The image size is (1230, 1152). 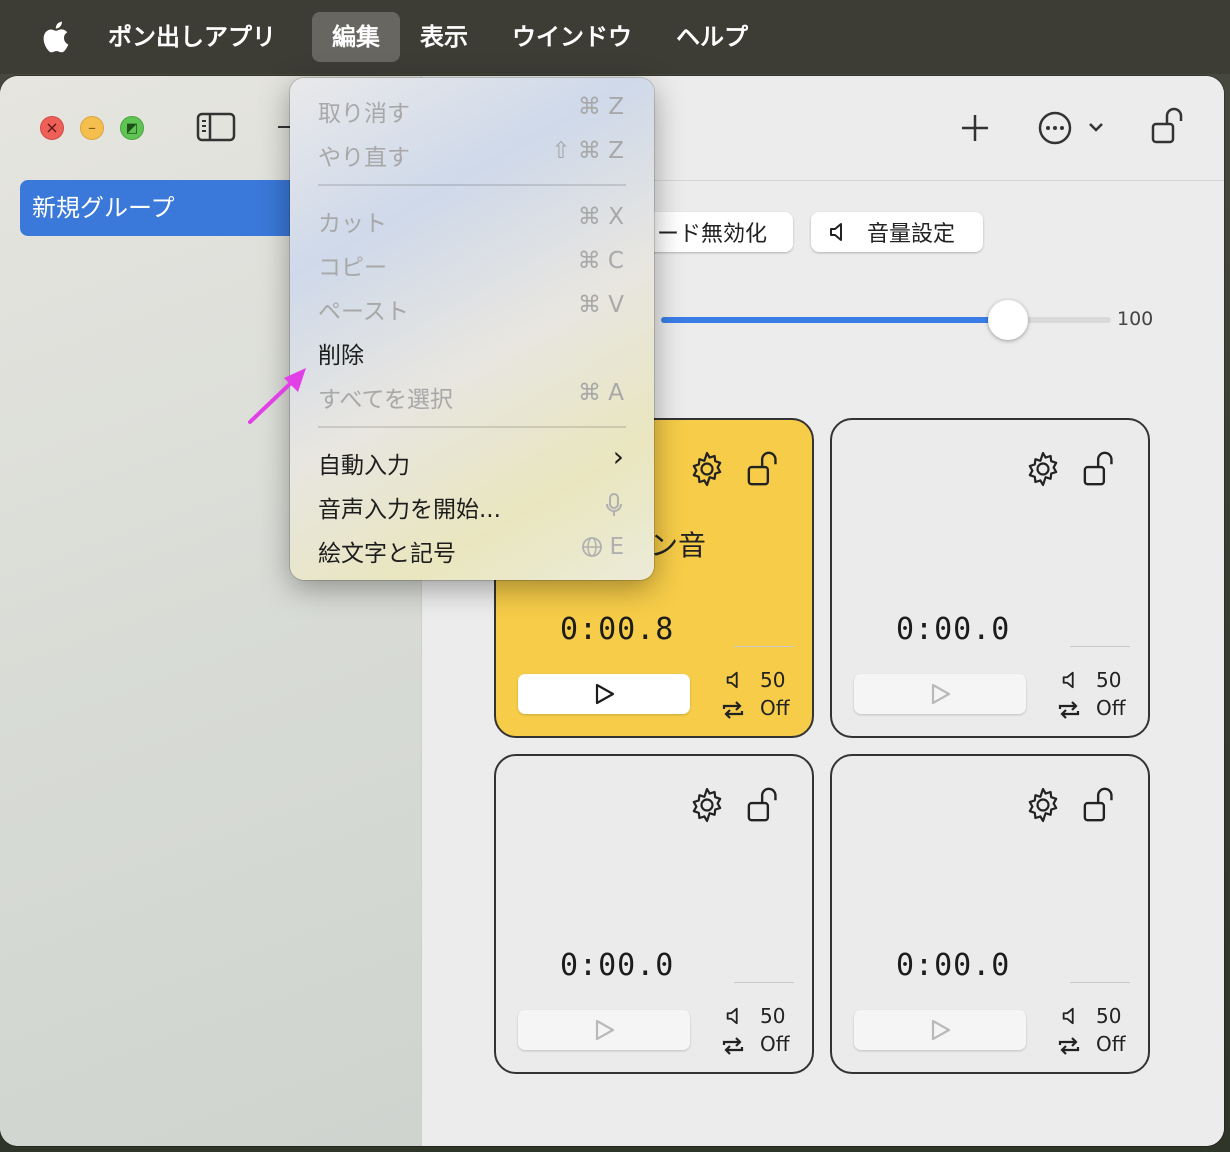 I want to click on fullscreen-icon: ◩, so click(x=132, y=128).